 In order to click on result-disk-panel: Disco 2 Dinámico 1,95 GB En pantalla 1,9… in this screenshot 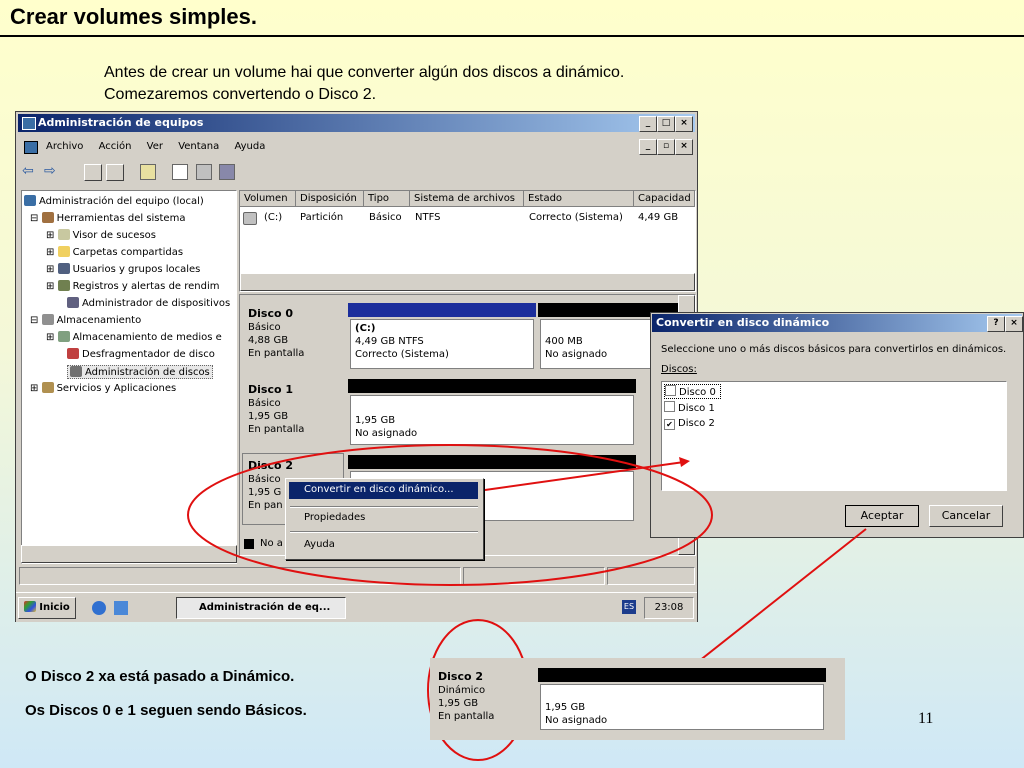, I will do `click(637, 699)`.